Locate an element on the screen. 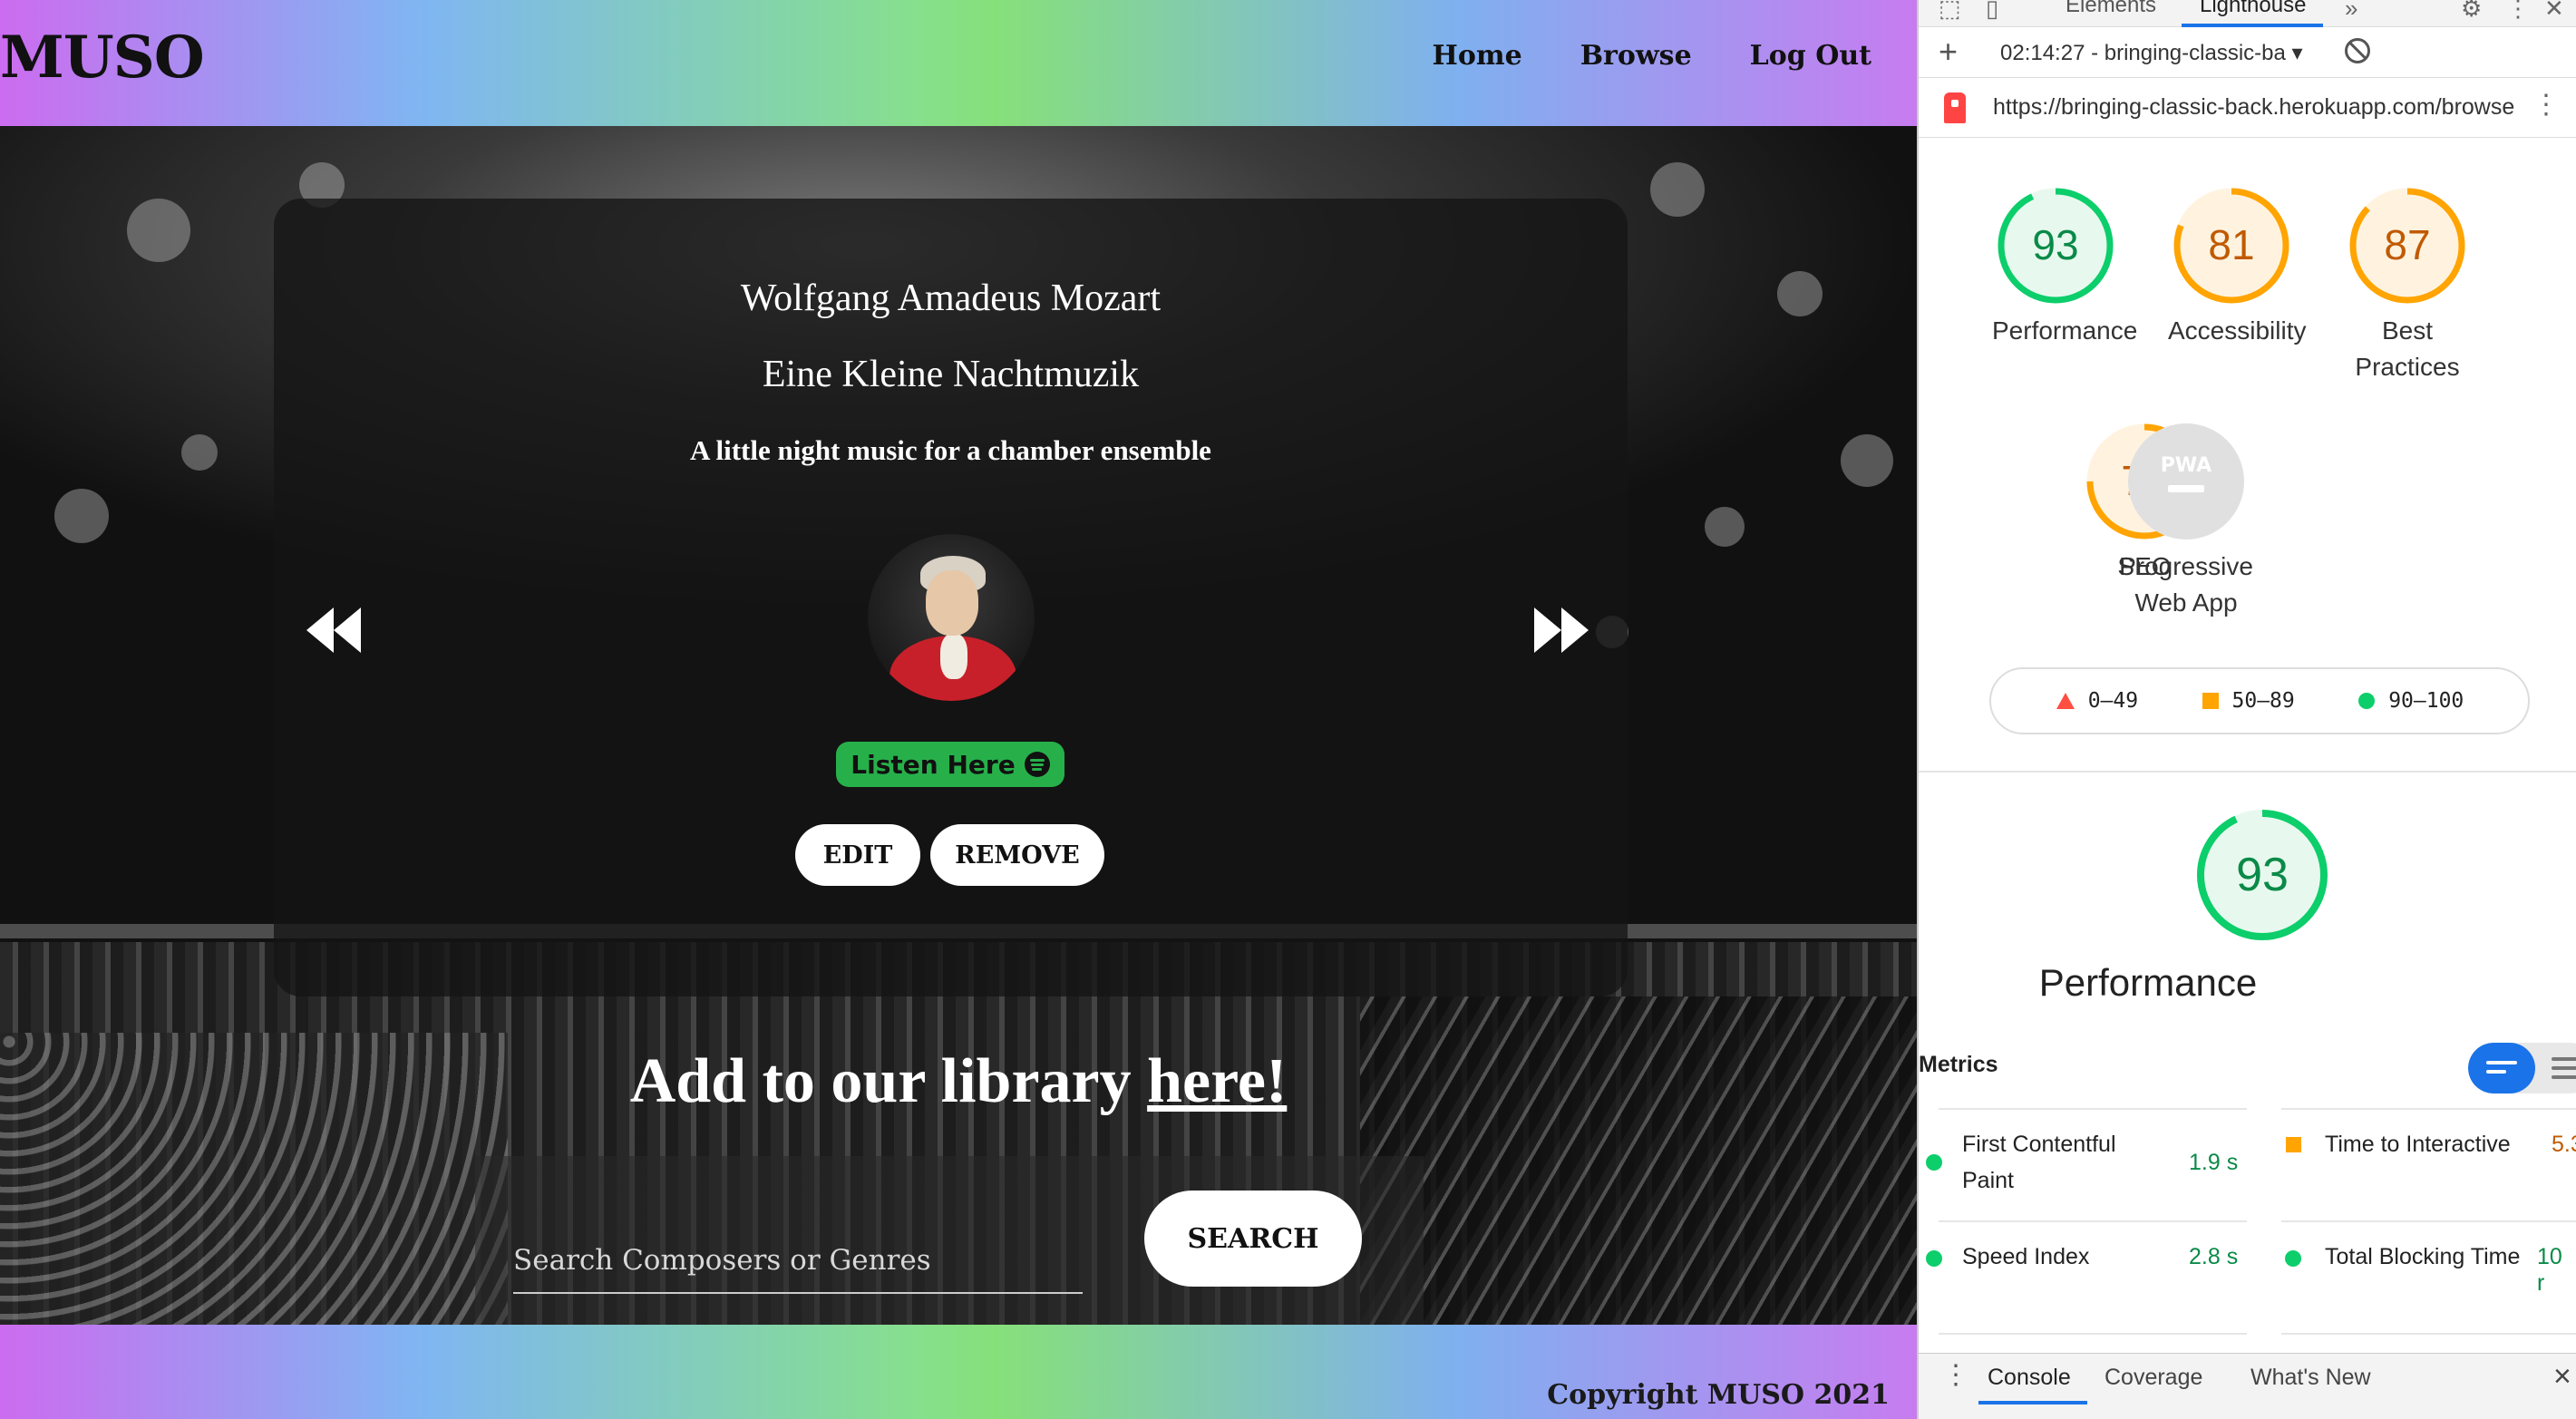 The width and height of the screenshot is (2576, 1419). metric-value: 5.3 is located at coordinates (2564, 1144).